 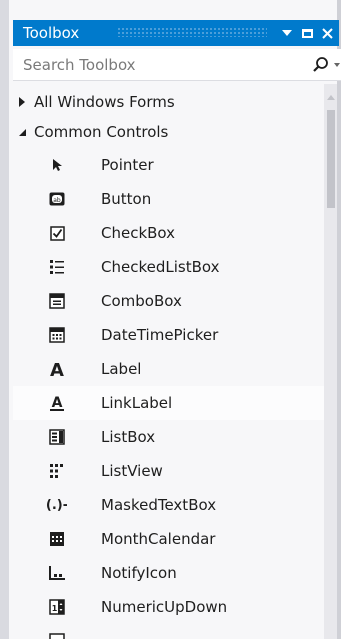 I want to click on toolbox-title: Toolbox, so click(x=51, y=33).